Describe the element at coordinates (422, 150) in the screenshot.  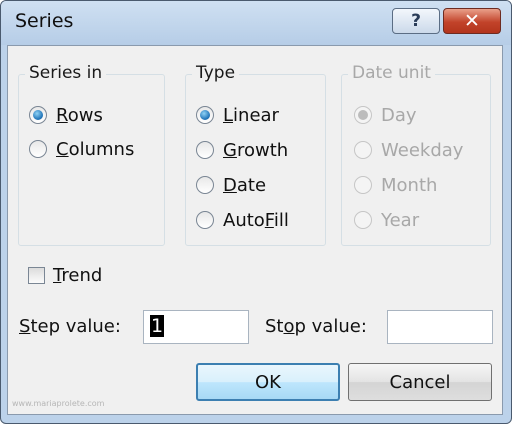
I see `radio-weekday-label: Weekday` at that location.